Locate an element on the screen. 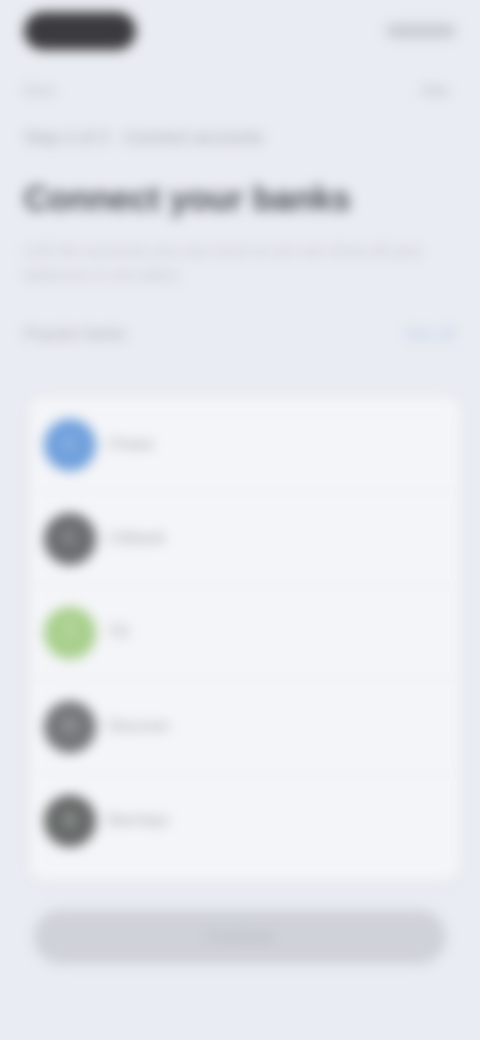  bank-logo-icon: D is located at coordinates (70, 726).